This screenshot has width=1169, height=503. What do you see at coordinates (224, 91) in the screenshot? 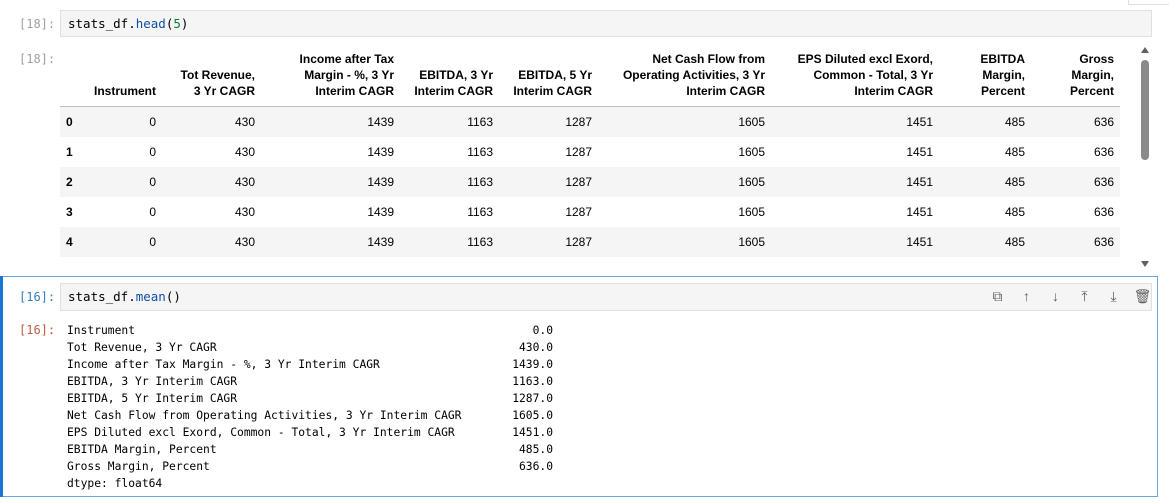
I see `header-line: 3 Yr CAGR` at bounding box center [224, 91].